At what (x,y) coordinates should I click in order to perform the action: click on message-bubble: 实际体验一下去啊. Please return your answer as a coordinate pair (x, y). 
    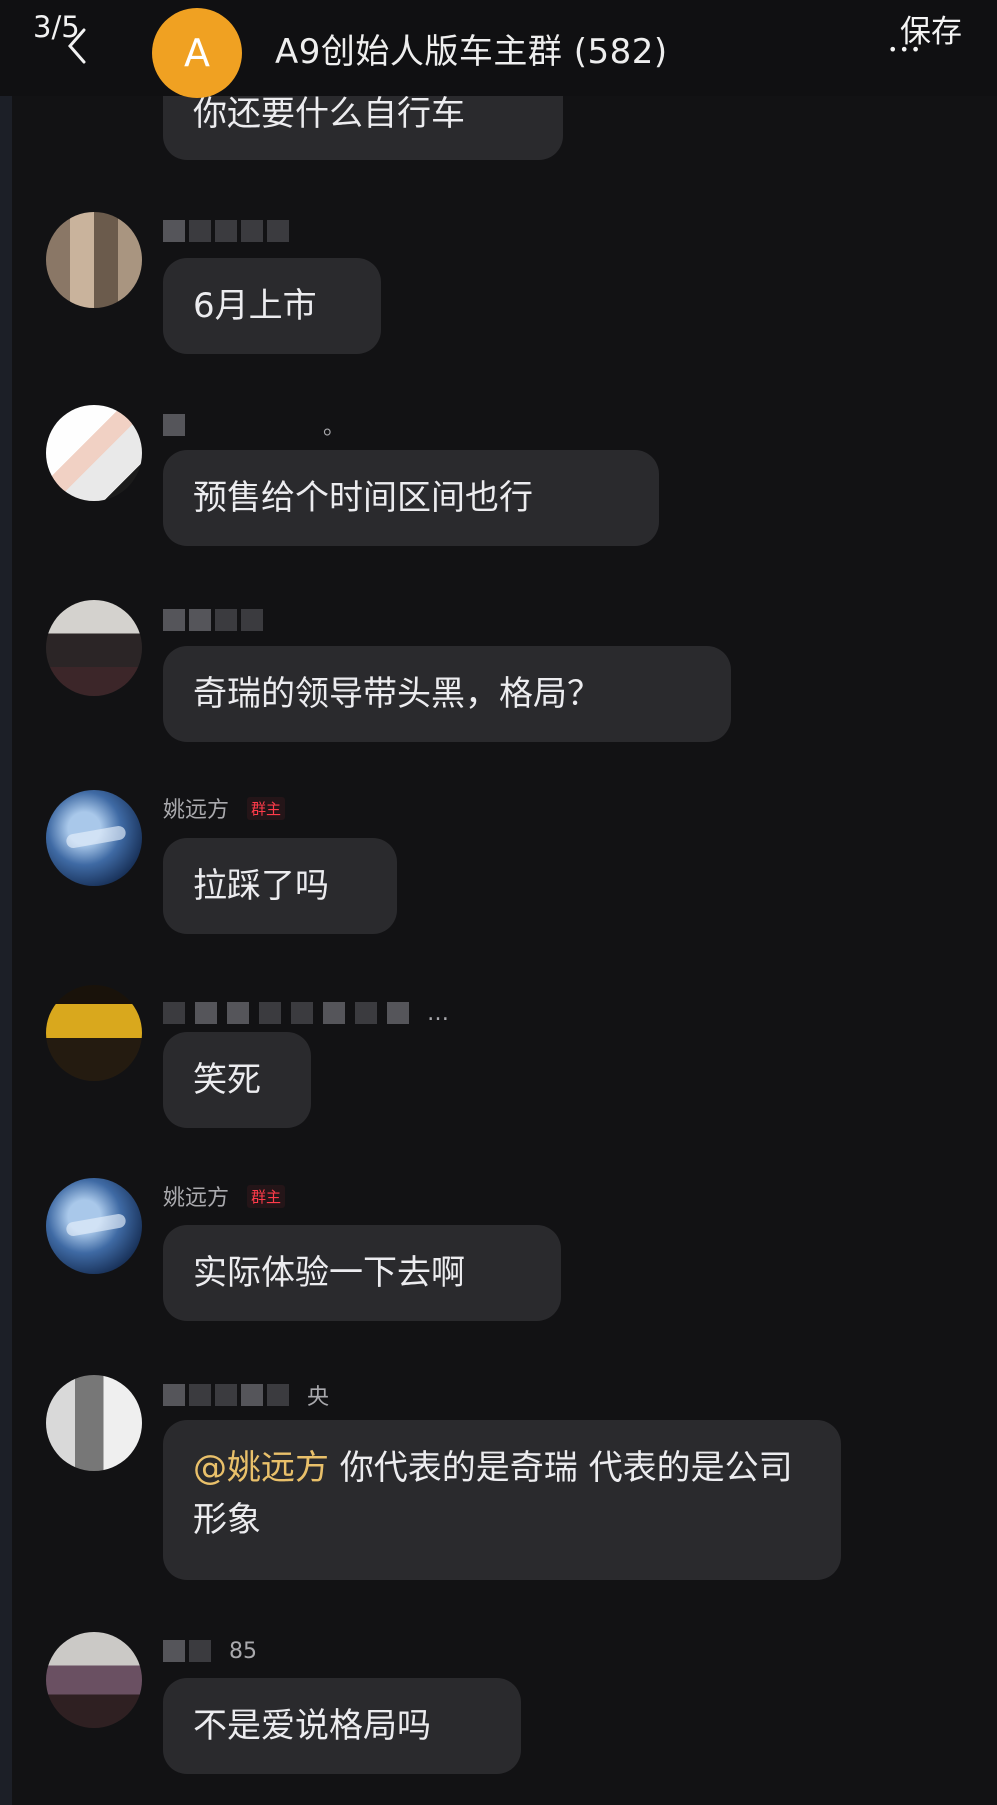
    Looking at the image, I should click on (362, 1273).